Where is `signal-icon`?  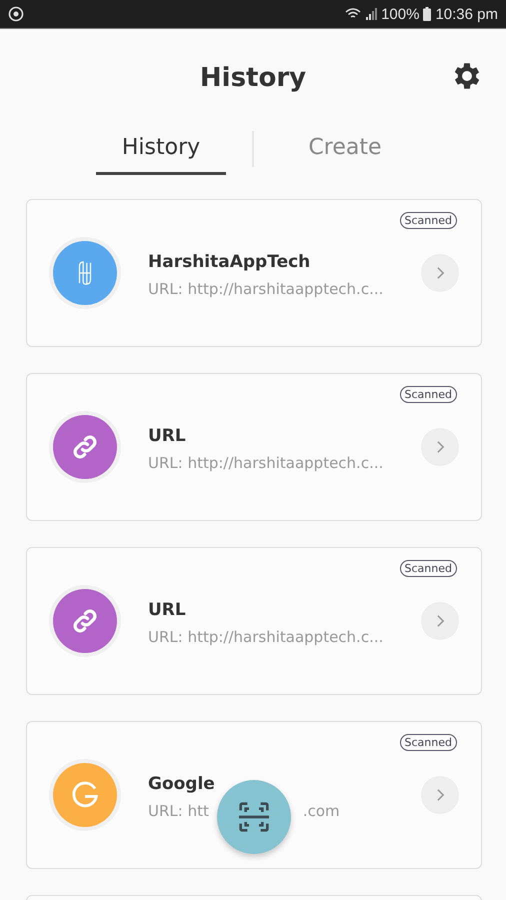 signal-icon is located at coordinates (371, 14).